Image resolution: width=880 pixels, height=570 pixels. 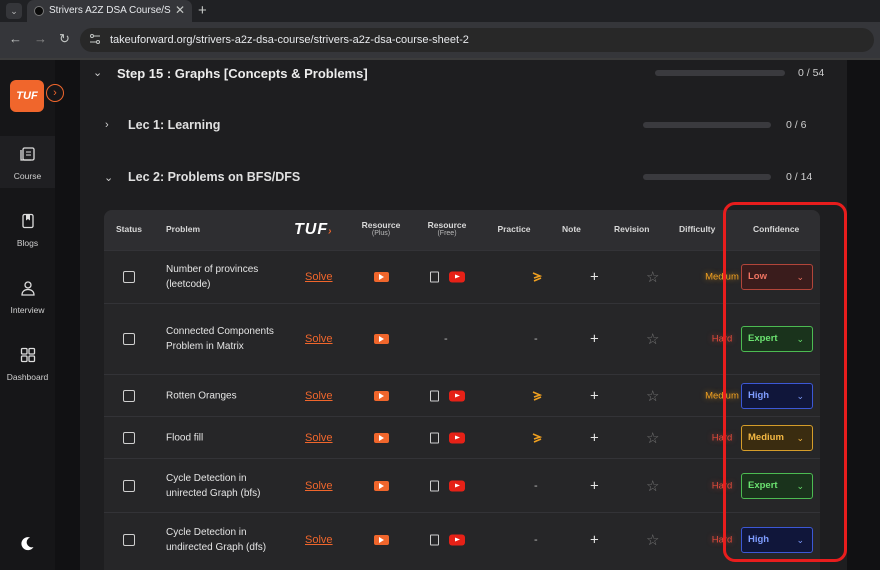 I want to click on column-resource-free: Resource (Free), so click(x=447, y=228).